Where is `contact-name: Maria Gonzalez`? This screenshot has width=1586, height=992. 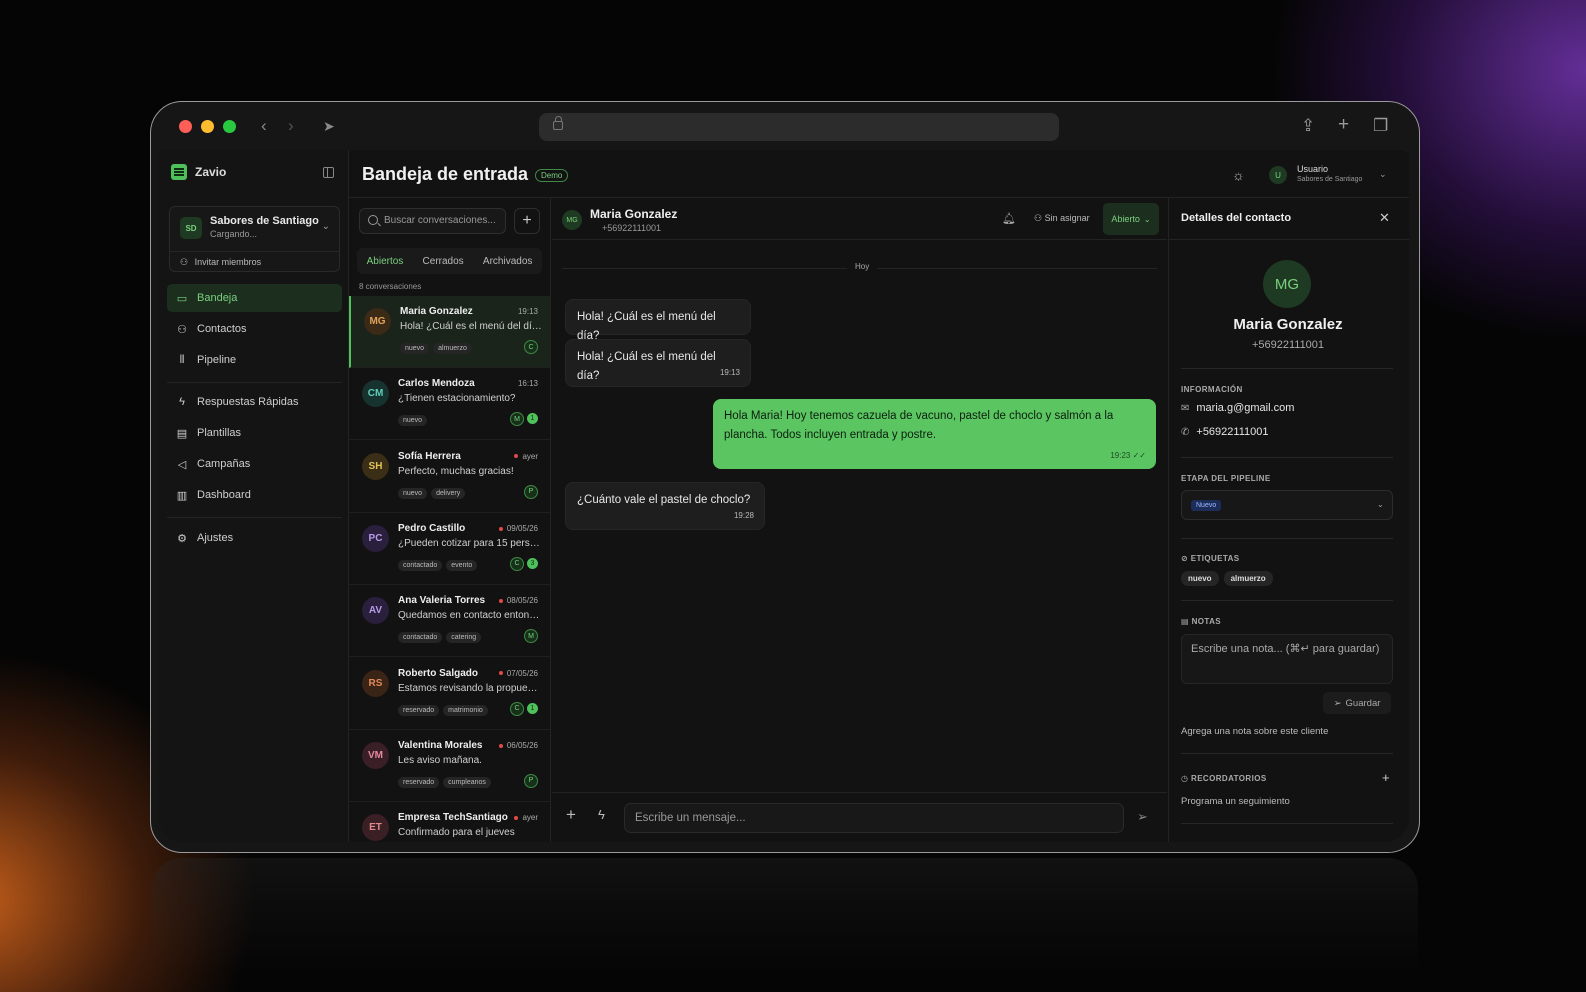
contact-name: Maria Gonzalez is located at coordinates (1288, 324).